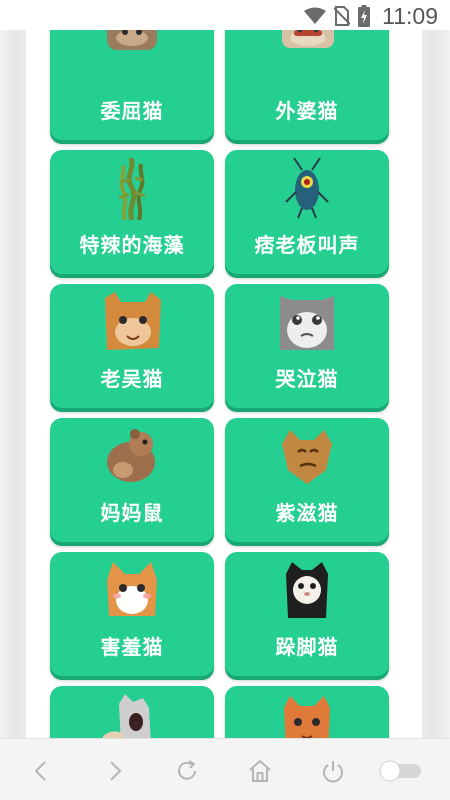 This screenshot has height=800, width=450. I want to click on zizi-cat-image, so click(307, 457).